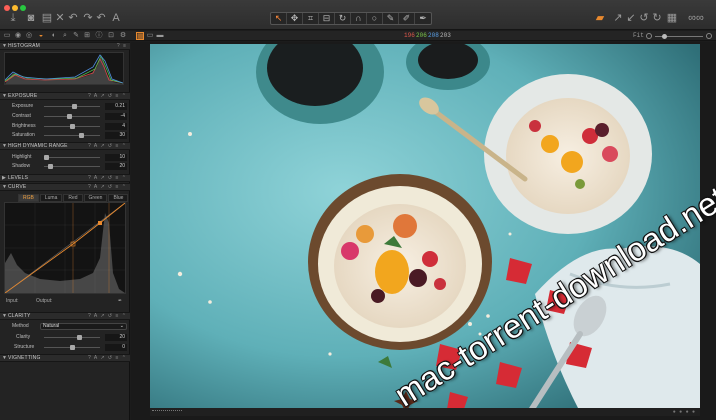  What do you see at coordinates (327, 18) in the screenshot?
I see `straighten-tool-icon: ⊟` at bounding box center [327, 18].